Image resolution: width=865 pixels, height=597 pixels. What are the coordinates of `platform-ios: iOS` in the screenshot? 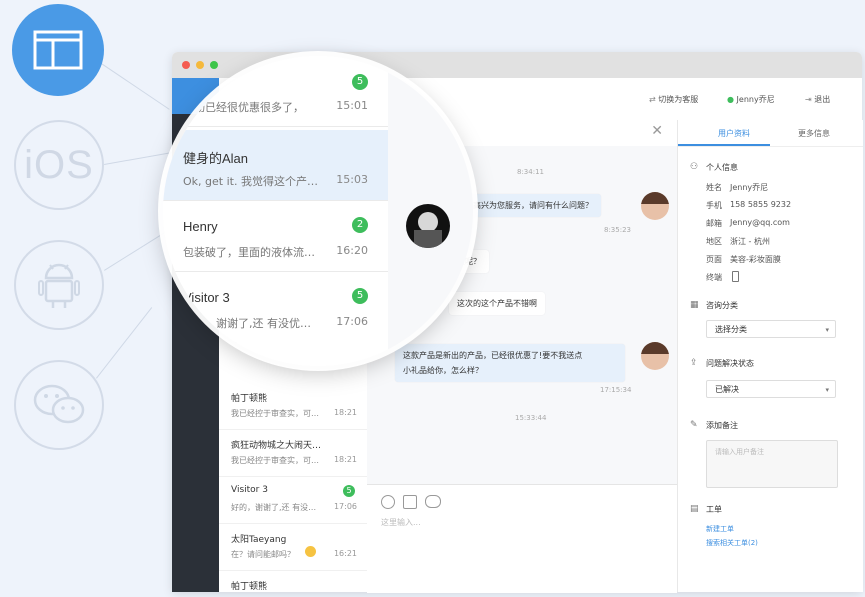 It's located at (59, 165).